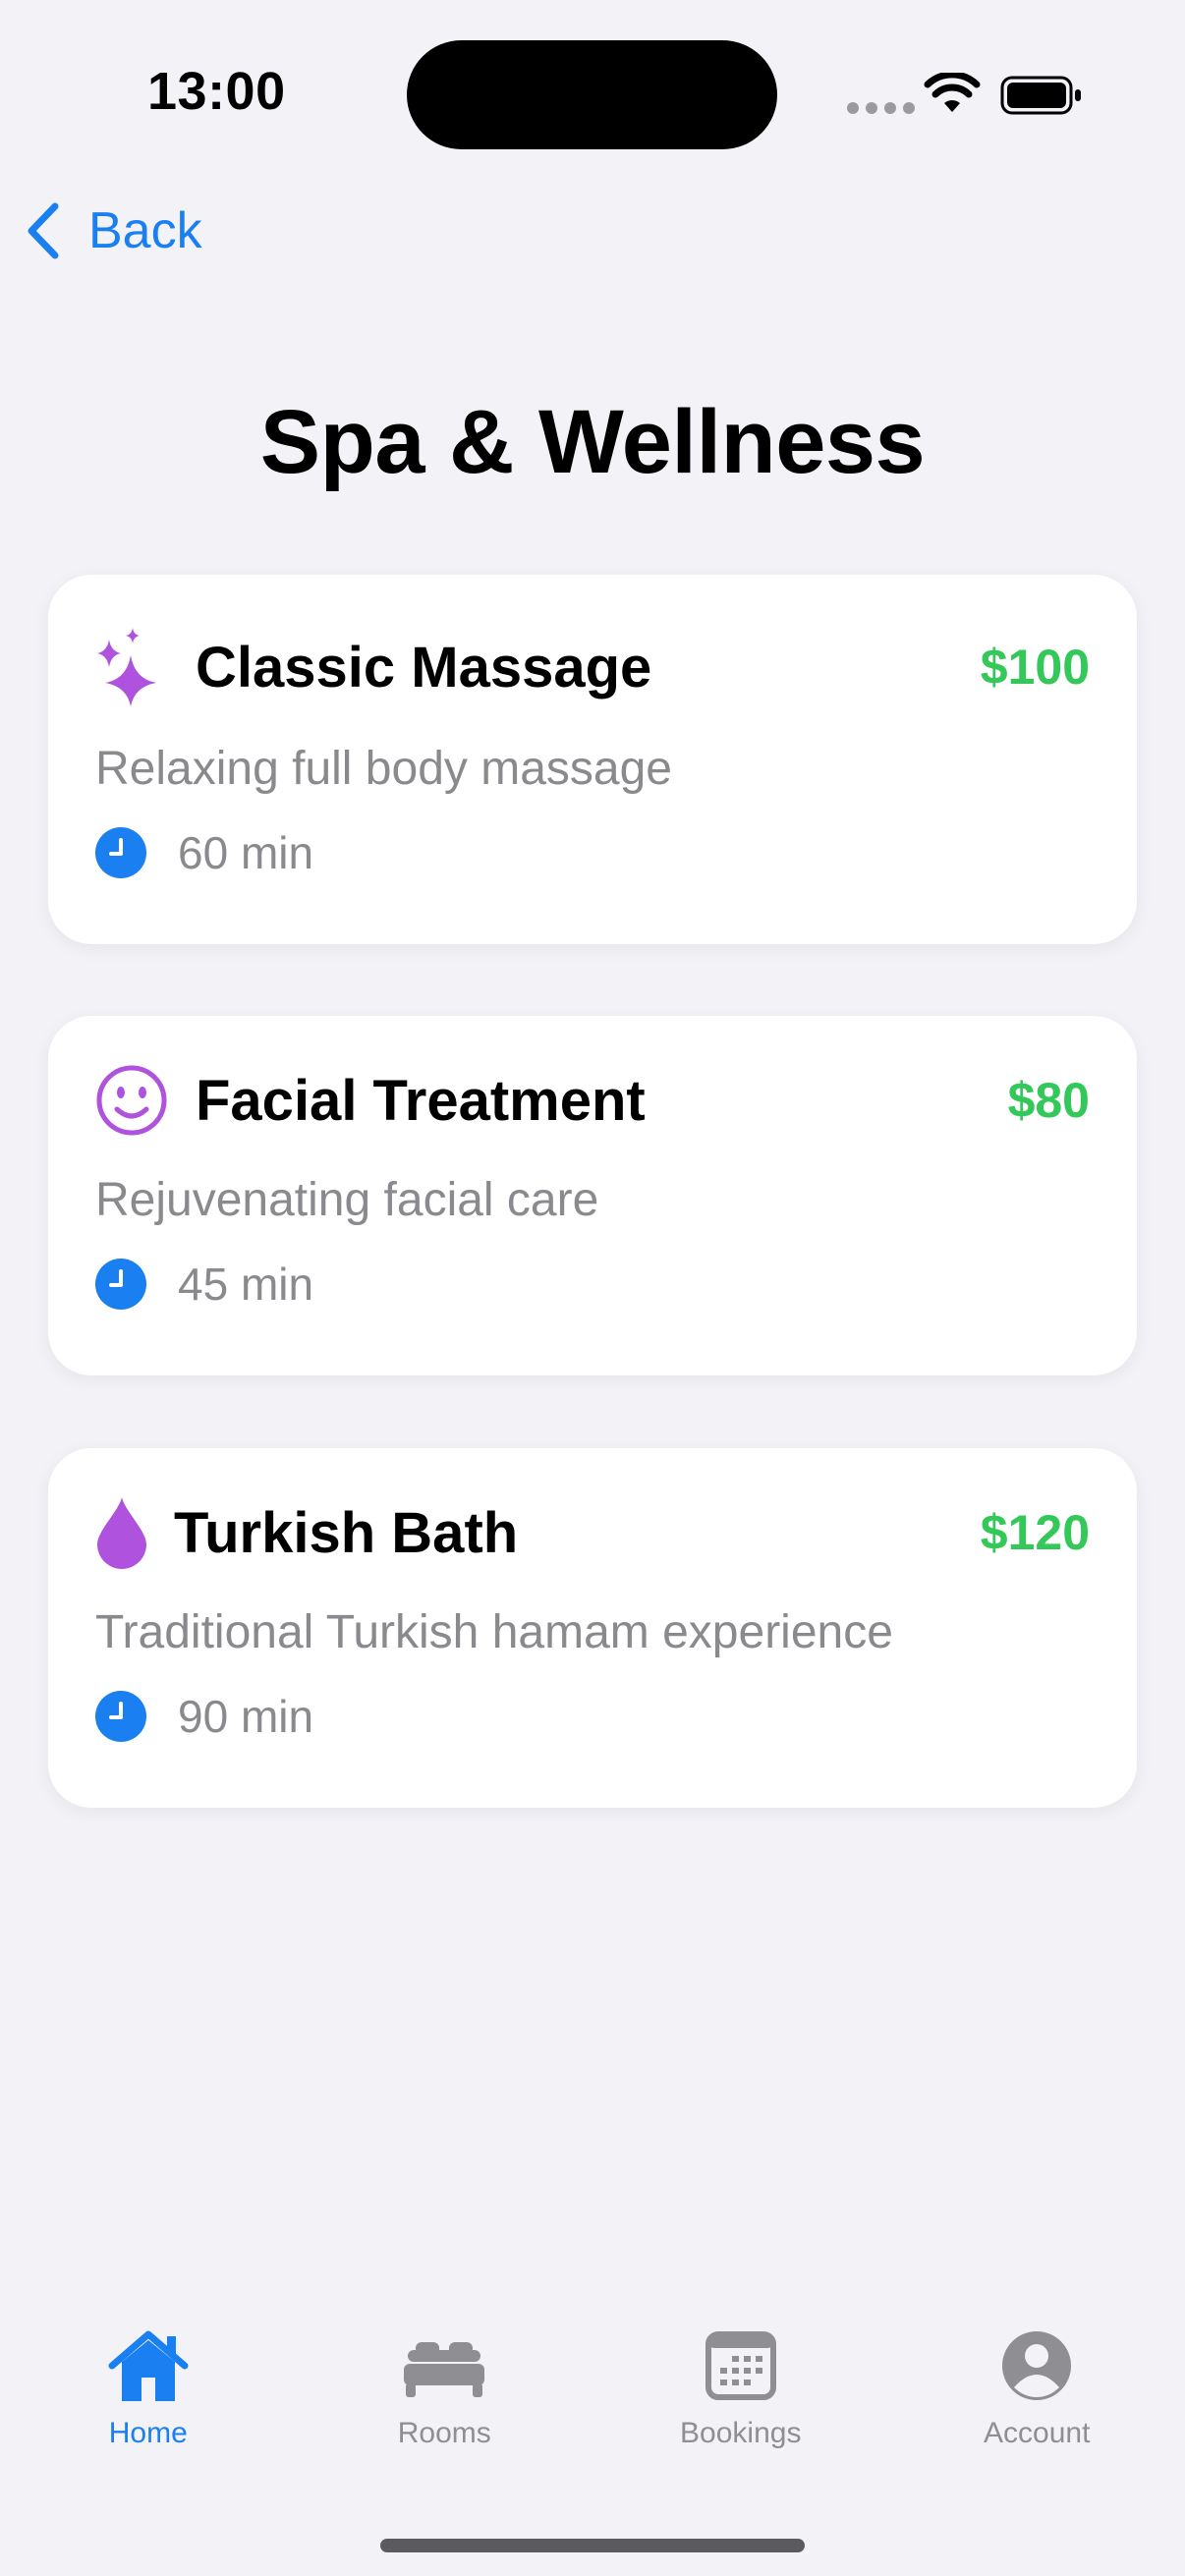 This screenshot has width=1185, height=2576. I want to click on tab-home: Home, so click(149, 2407).